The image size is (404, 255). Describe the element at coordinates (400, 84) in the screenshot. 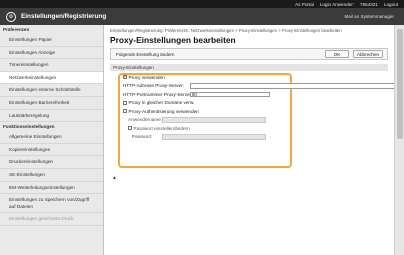

I see `scrollbar-thumb` at that location.